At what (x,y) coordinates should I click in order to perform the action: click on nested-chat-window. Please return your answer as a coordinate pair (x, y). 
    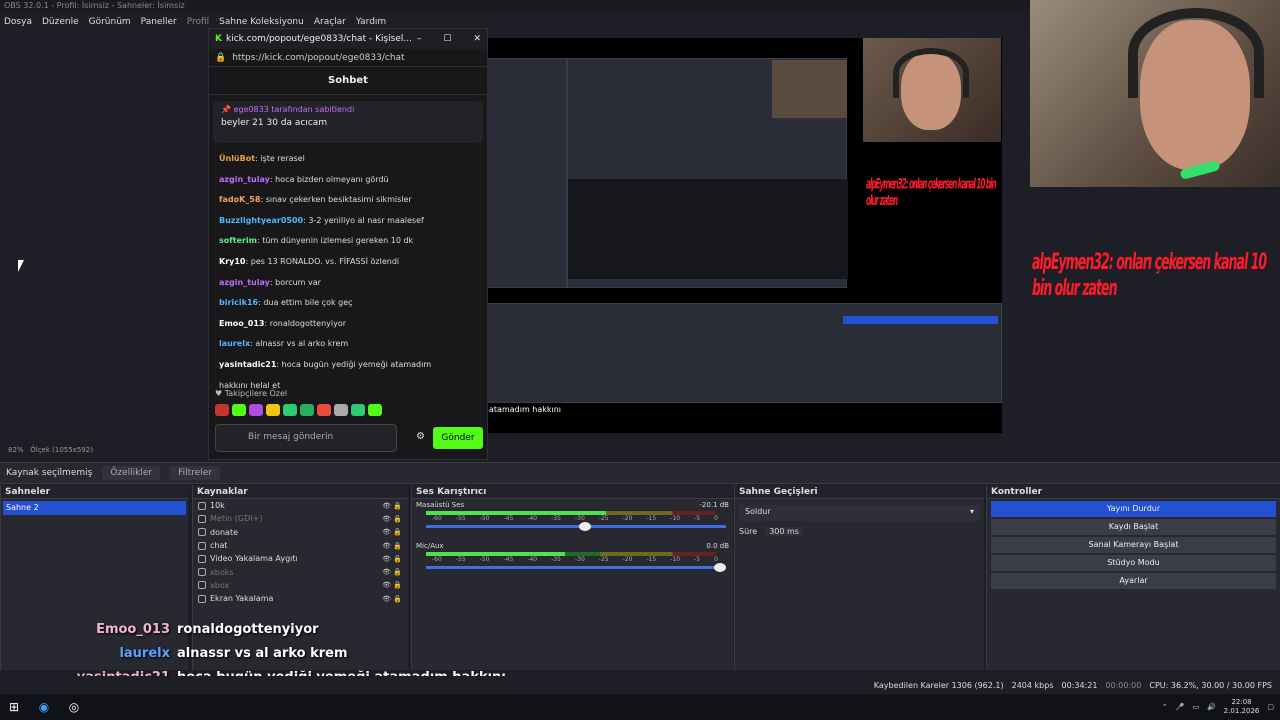
    Looking at the image, I should click on (527, 173).